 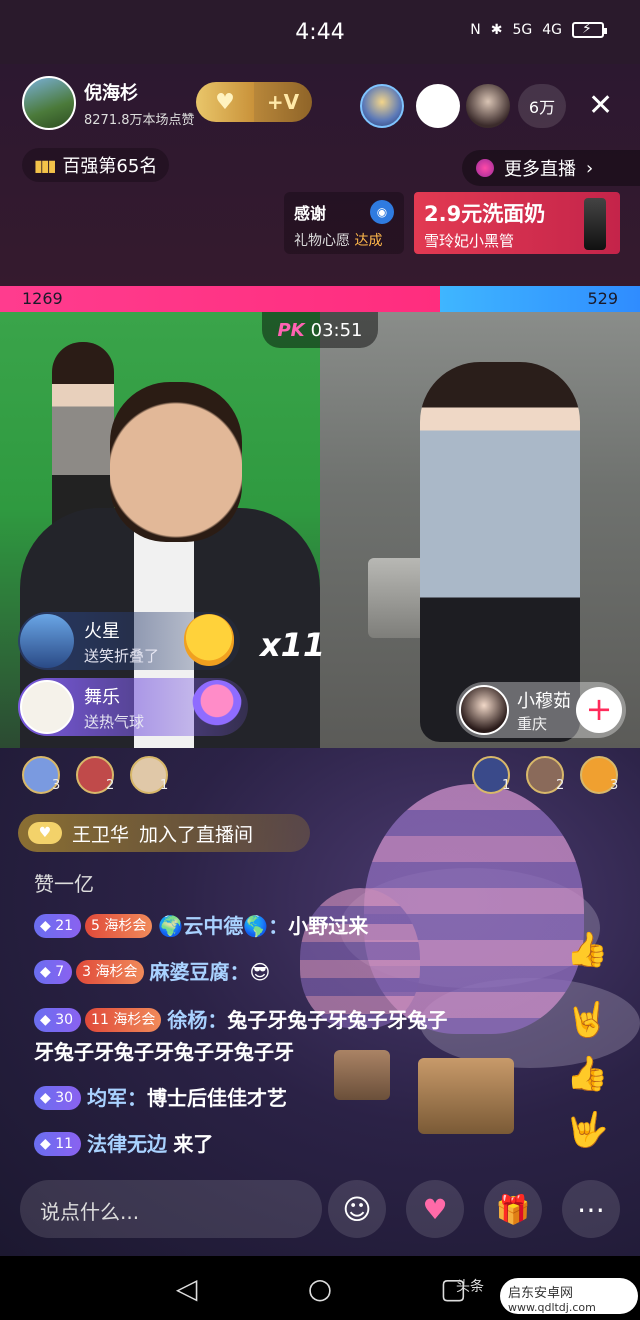 What do you see at coordinates (600, 106) in the screenshot?
I see `close-icon: ✕` at bounding box center [600, 106].